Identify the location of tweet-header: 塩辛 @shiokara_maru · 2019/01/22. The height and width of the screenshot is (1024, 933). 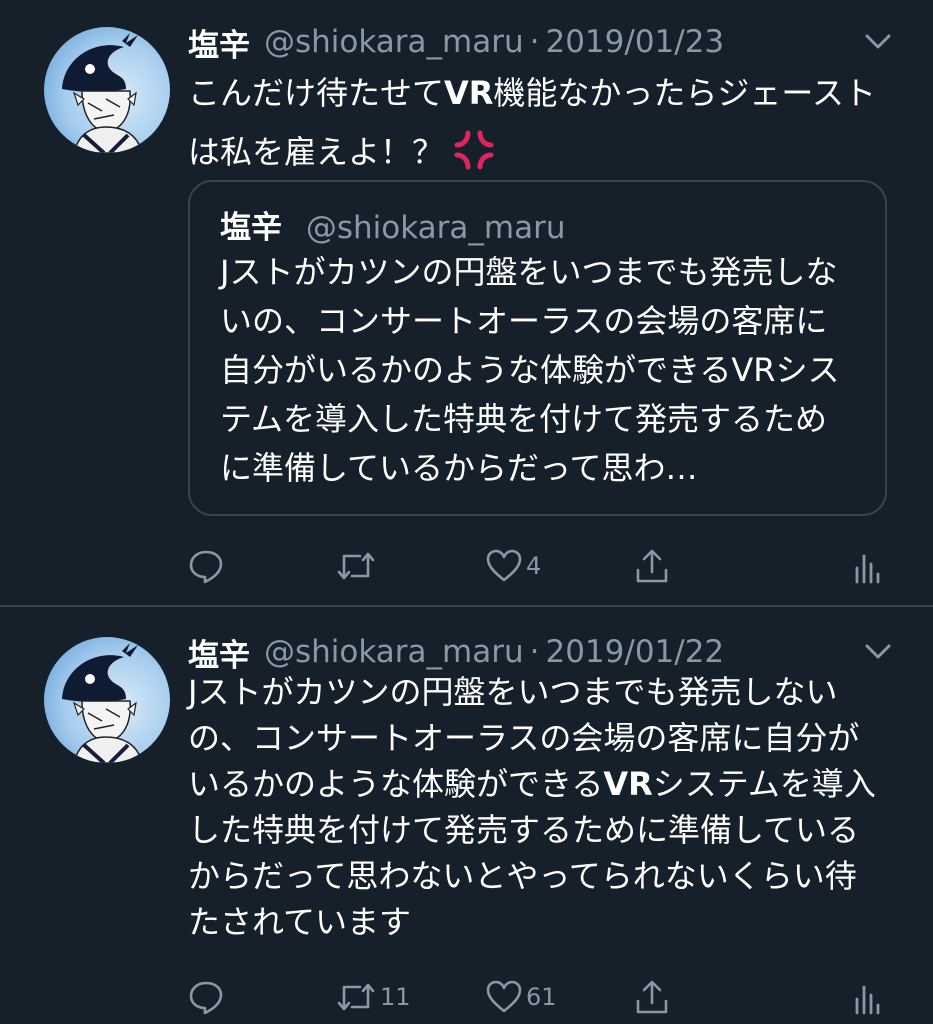
(530, 652).